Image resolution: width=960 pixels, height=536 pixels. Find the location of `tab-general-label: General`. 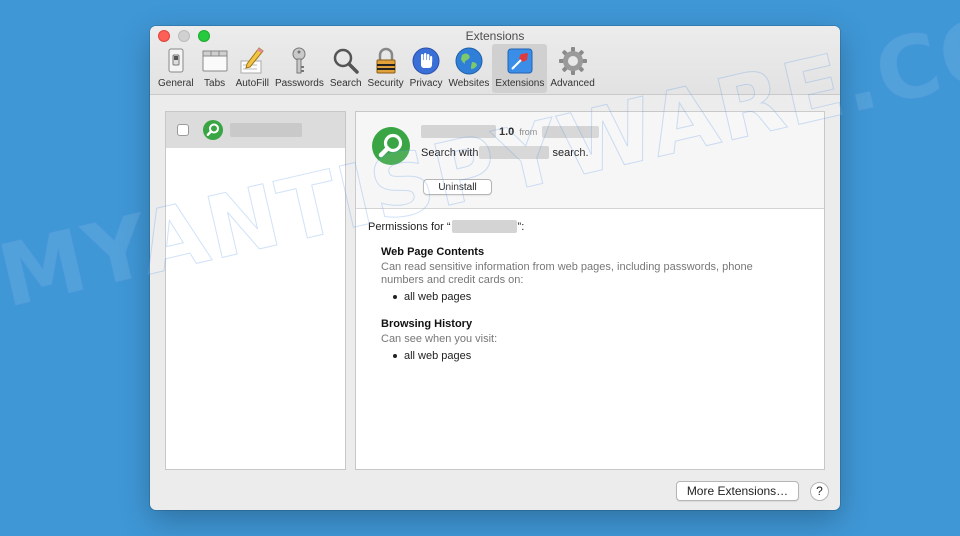

tab-general-label: General is located at coordinates (176, 83).